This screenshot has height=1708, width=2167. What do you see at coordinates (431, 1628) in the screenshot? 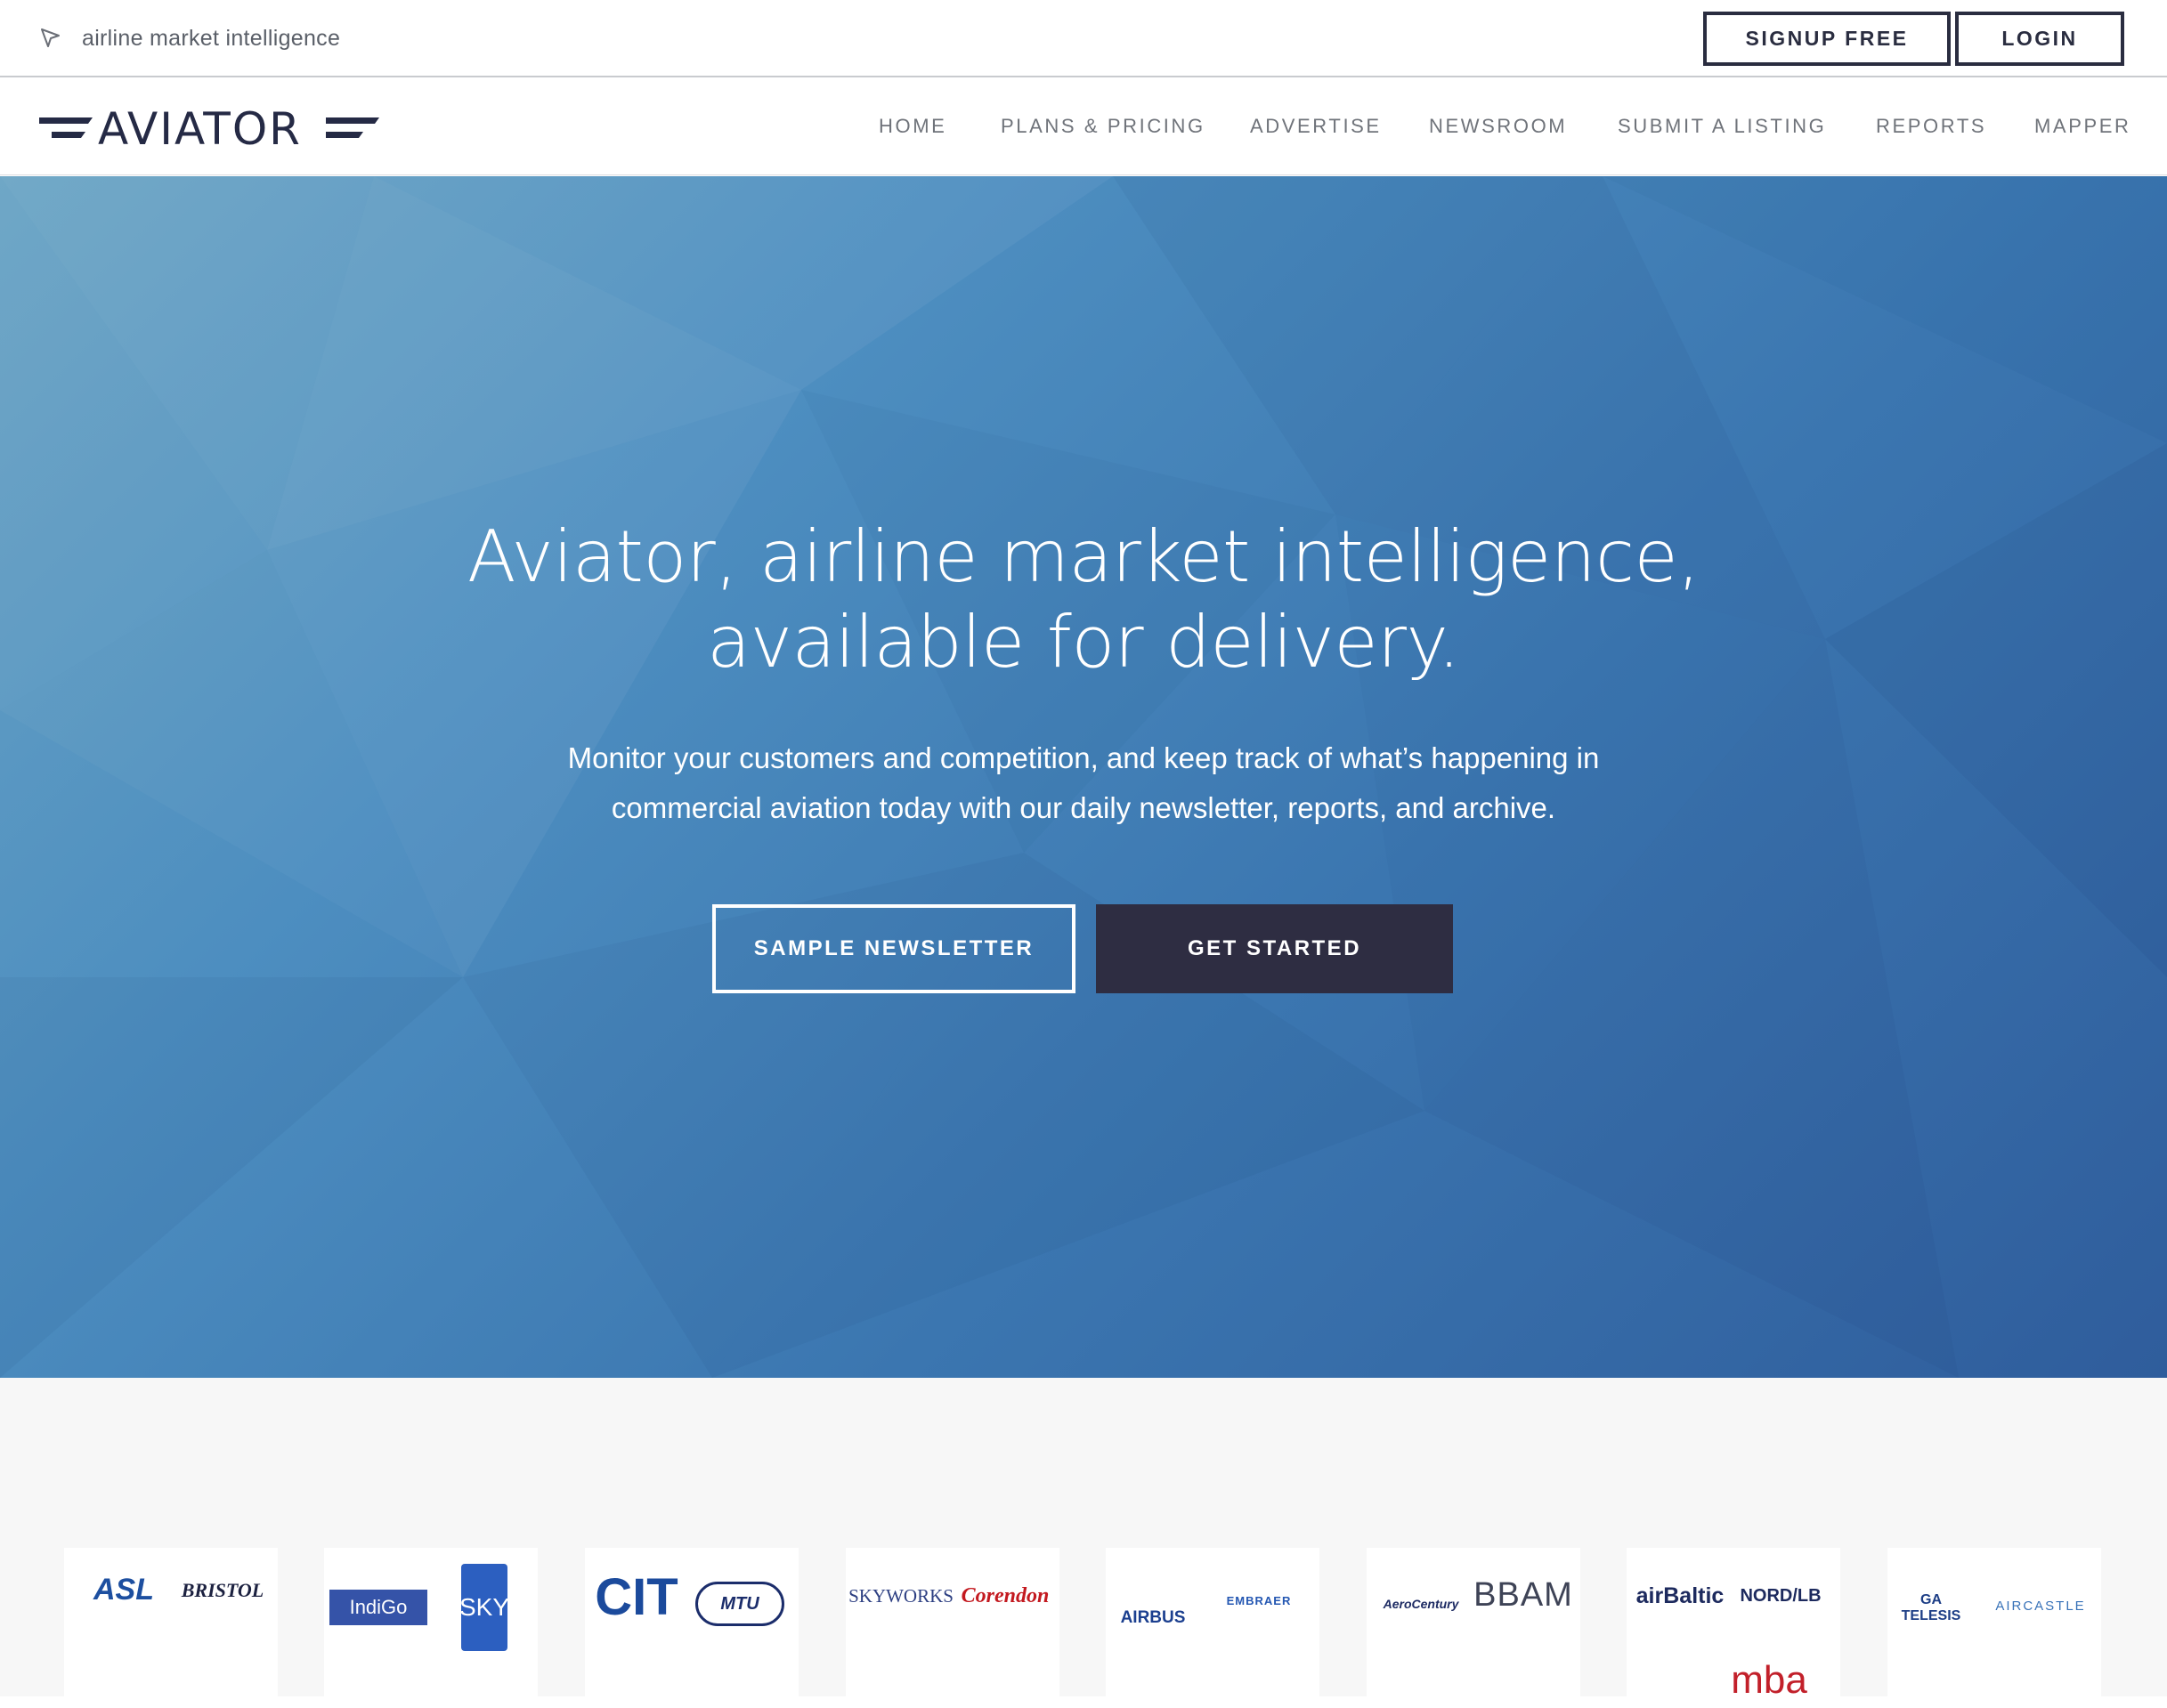
I see `logo-card: IndiGo SKY` at bounding box center [431, 1628].